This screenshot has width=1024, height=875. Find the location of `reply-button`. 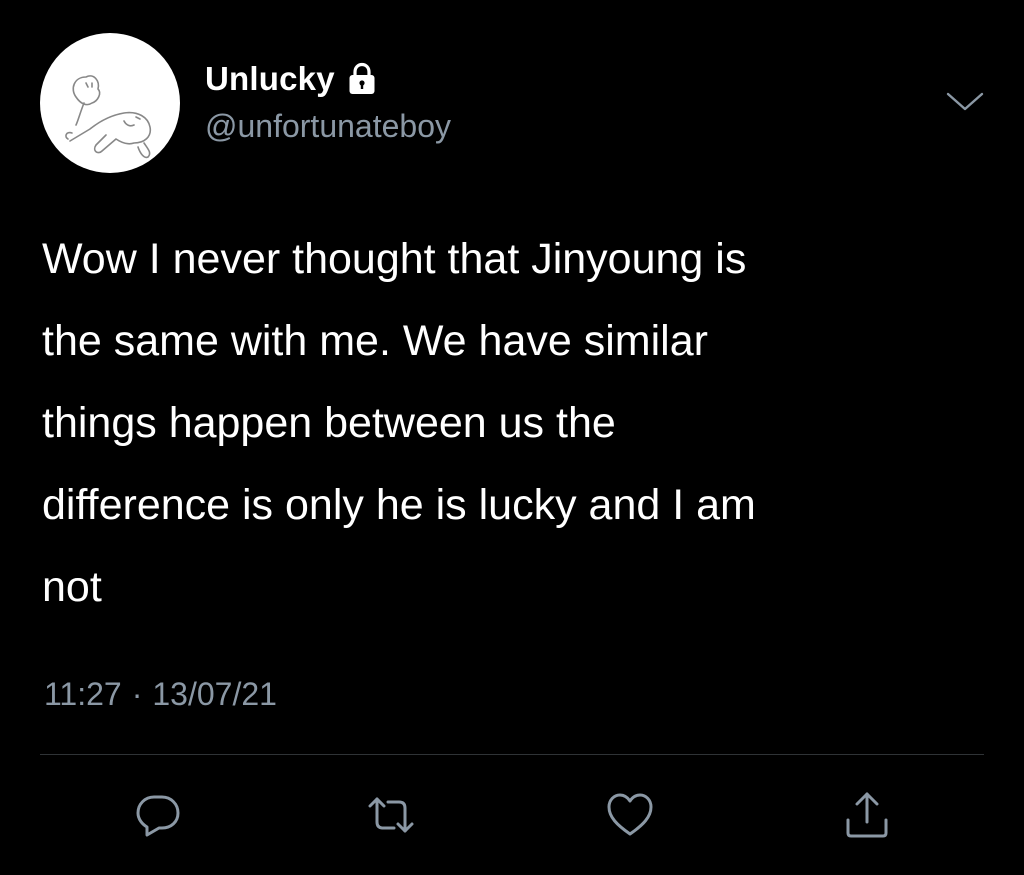

reply-button is located at coordinates (158, 815).